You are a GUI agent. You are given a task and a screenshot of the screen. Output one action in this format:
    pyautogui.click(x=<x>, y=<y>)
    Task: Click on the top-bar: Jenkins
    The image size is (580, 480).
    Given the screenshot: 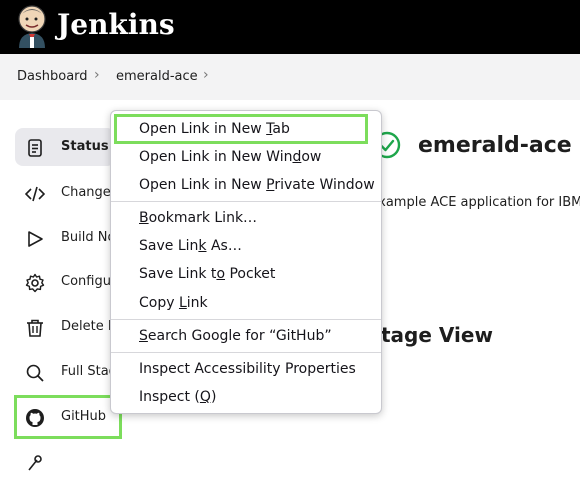 What is the action you would take?
    pyautogui.click(x=290, y=27)
    